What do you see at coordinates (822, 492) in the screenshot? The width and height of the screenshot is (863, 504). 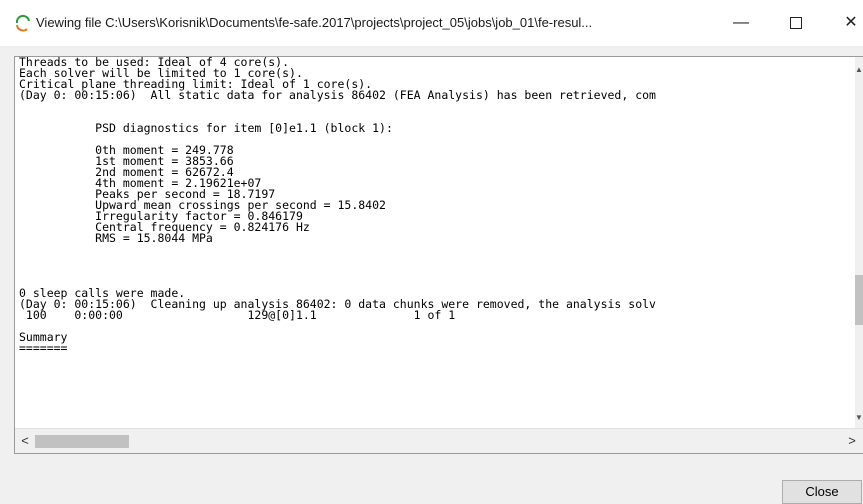 I see `close-button: Close` at bounding box center [822, 492].